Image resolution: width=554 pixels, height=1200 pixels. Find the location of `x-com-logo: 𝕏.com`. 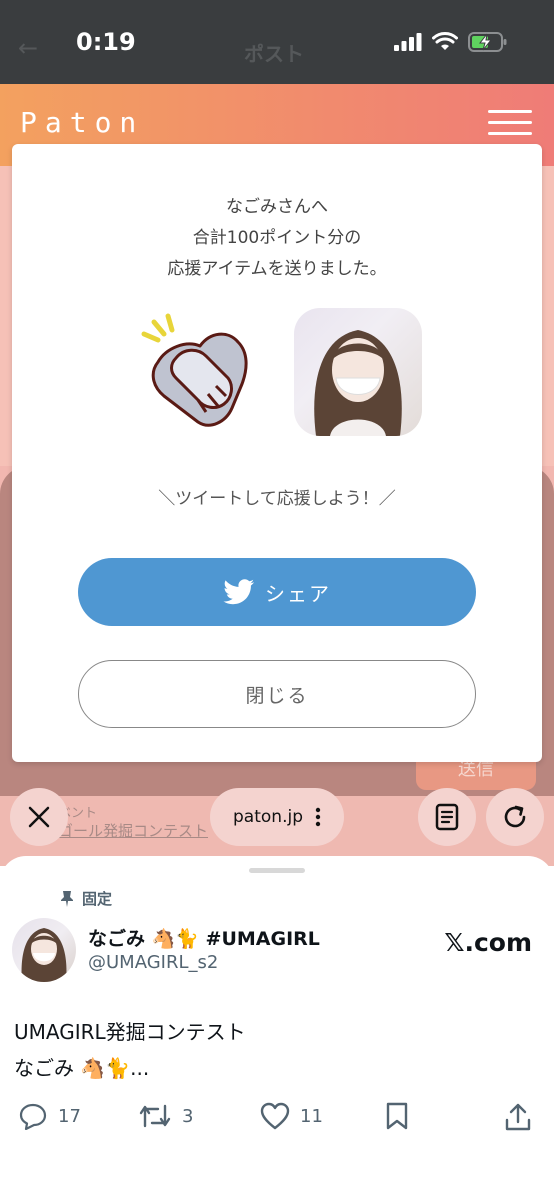

x-com-logo: 𝕏.com is located at coordinates (488, 942).